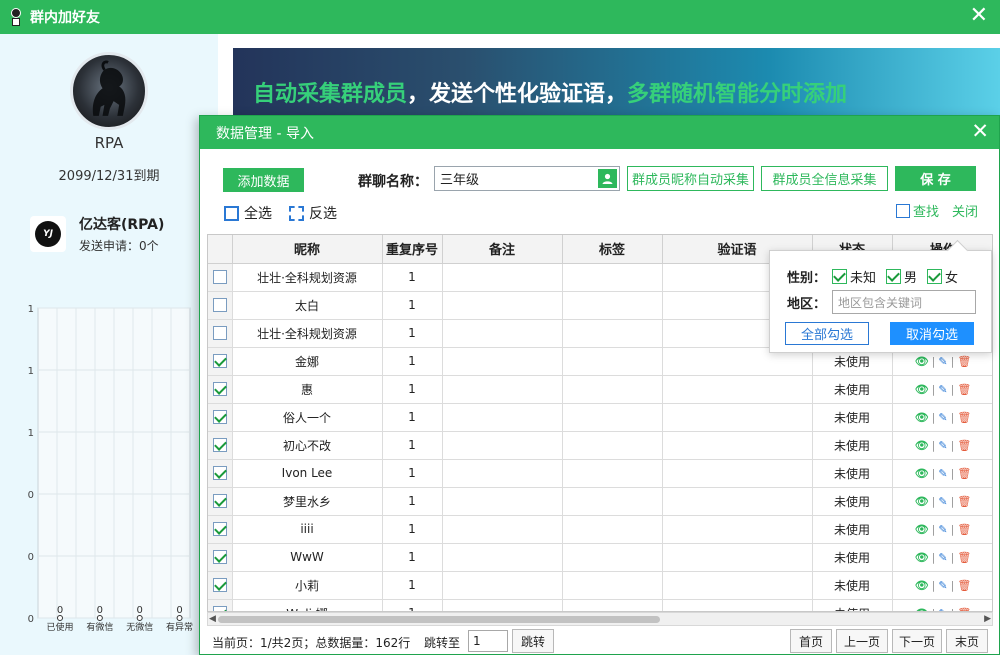 This screenshot has width=1000, height=655. Describe the element at coordinates (527, 178) in the screenshot. I see `group-name-input: 三年级` at that location.